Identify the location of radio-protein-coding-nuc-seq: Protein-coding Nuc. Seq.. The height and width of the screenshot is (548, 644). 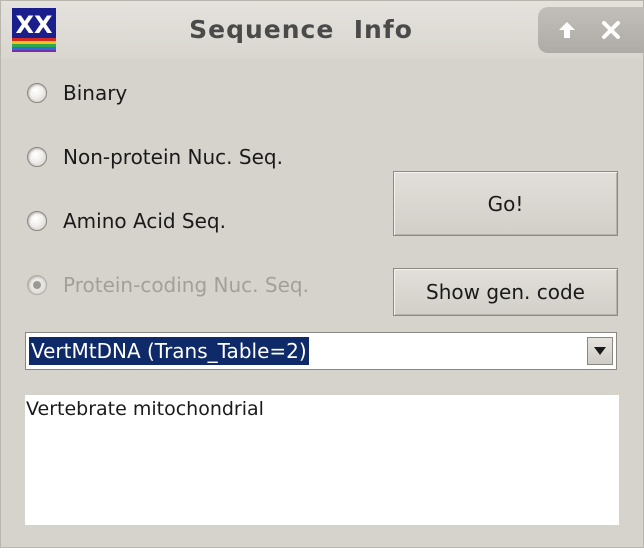
(168, 285).